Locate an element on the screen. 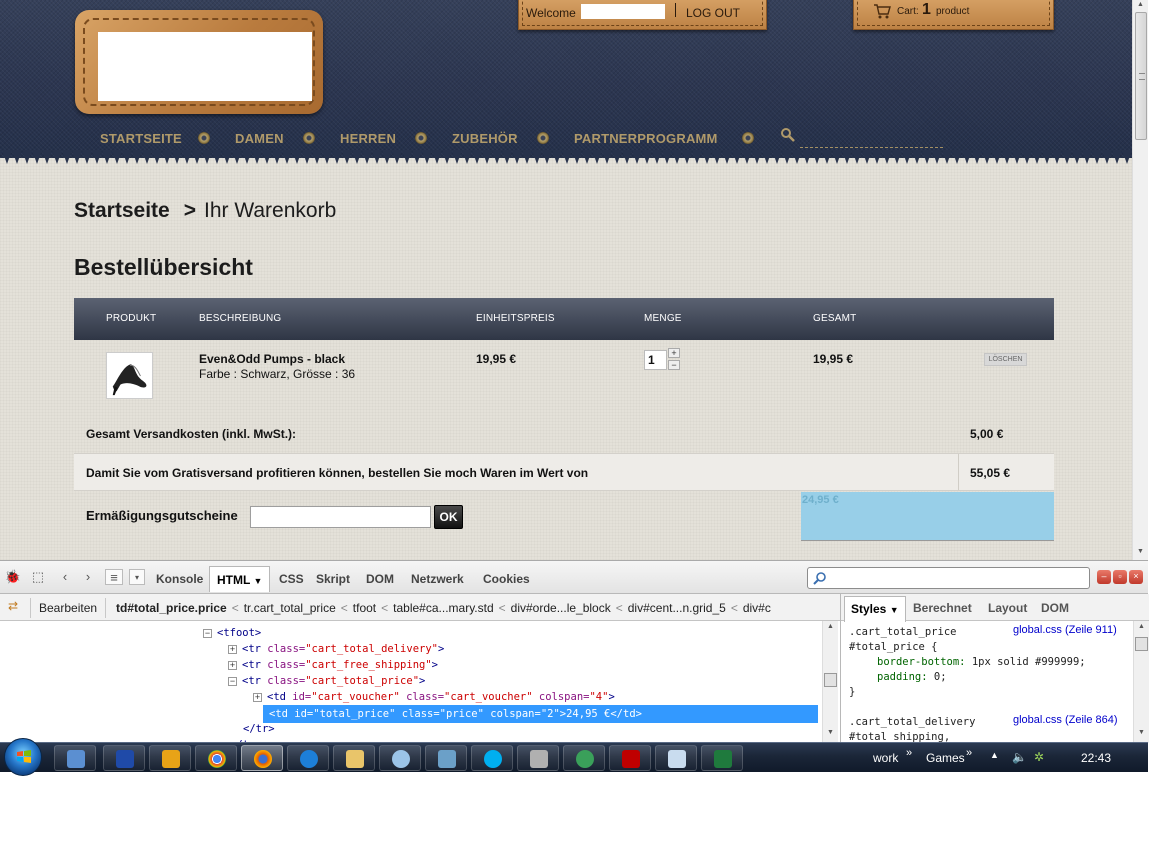 The width and height of the screenshot is (1152, 864). volume-icon: 🔈 is located at coordinates (1019, 757).